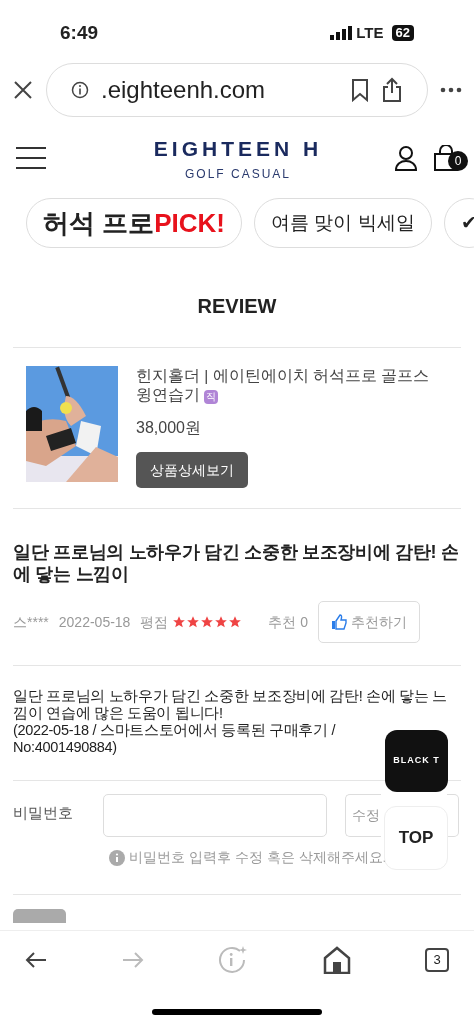 The width and height of the screenshot is (474, 1024). I want to click on promo-chip: 허석 프로PICK!, so click(134, 223).